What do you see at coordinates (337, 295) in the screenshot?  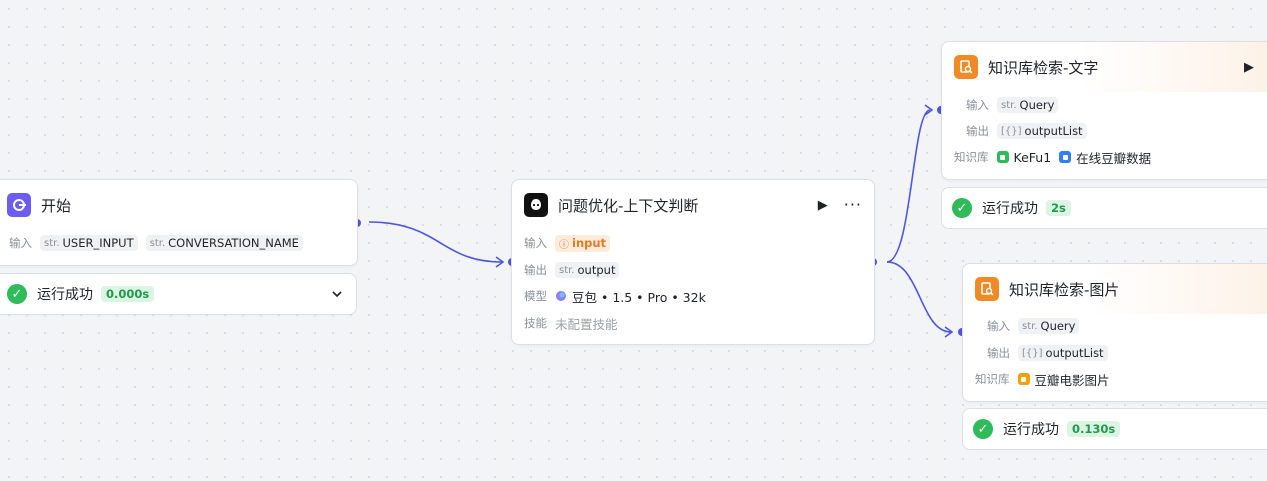 I see `chevron-down-icon` at bounding box center [337, 295].